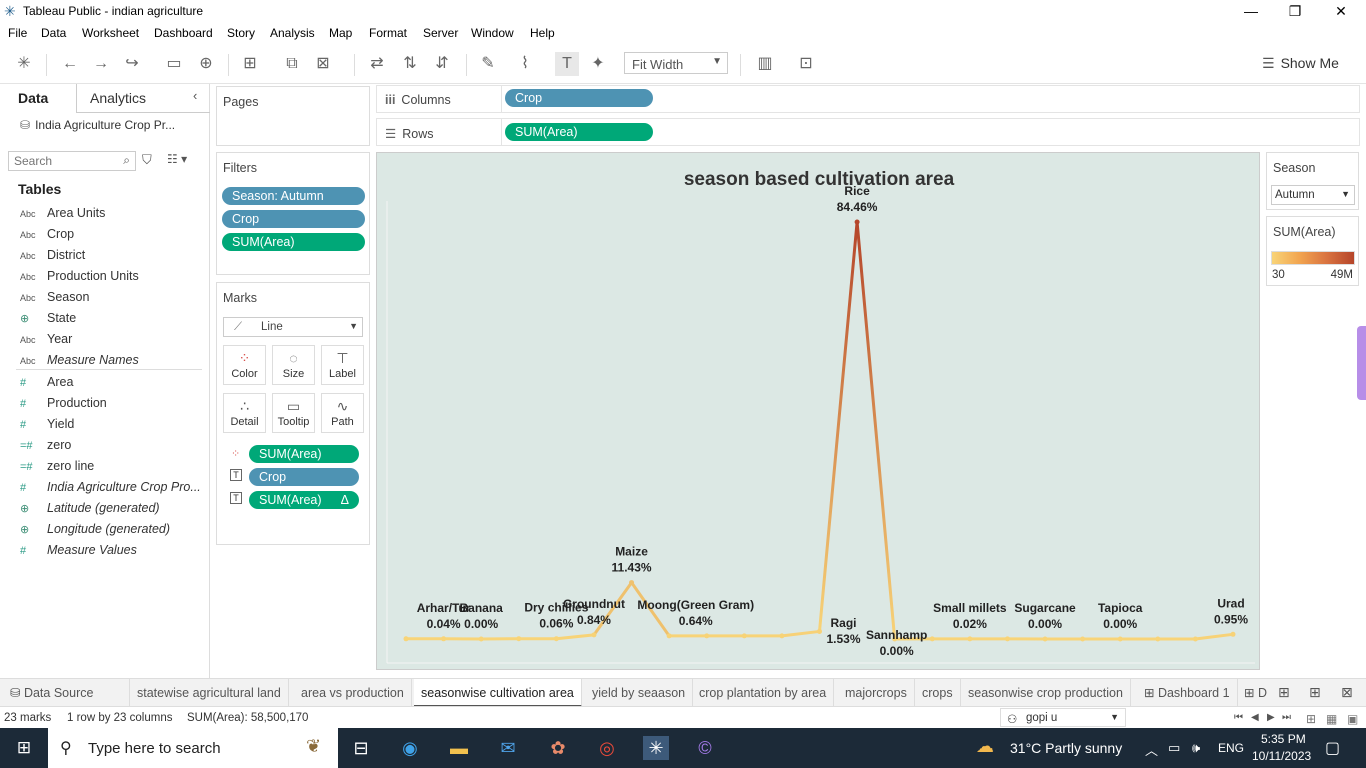  I want to click on menu-file: File, so click(17, 33).